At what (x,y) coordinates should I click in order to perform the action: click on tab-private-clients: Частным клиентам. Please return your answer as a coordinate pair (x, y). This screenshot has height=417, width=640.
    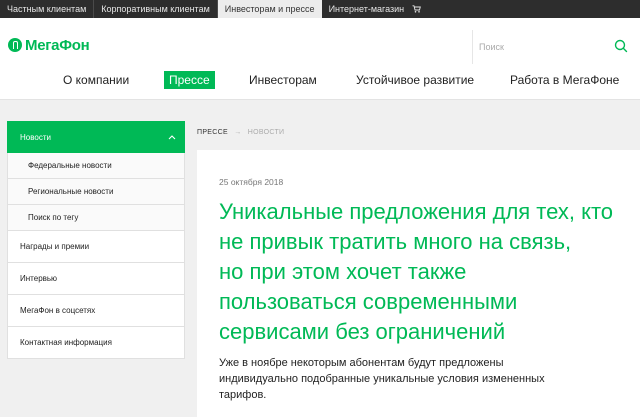
    Looking at the image, I should click on (47, 9).